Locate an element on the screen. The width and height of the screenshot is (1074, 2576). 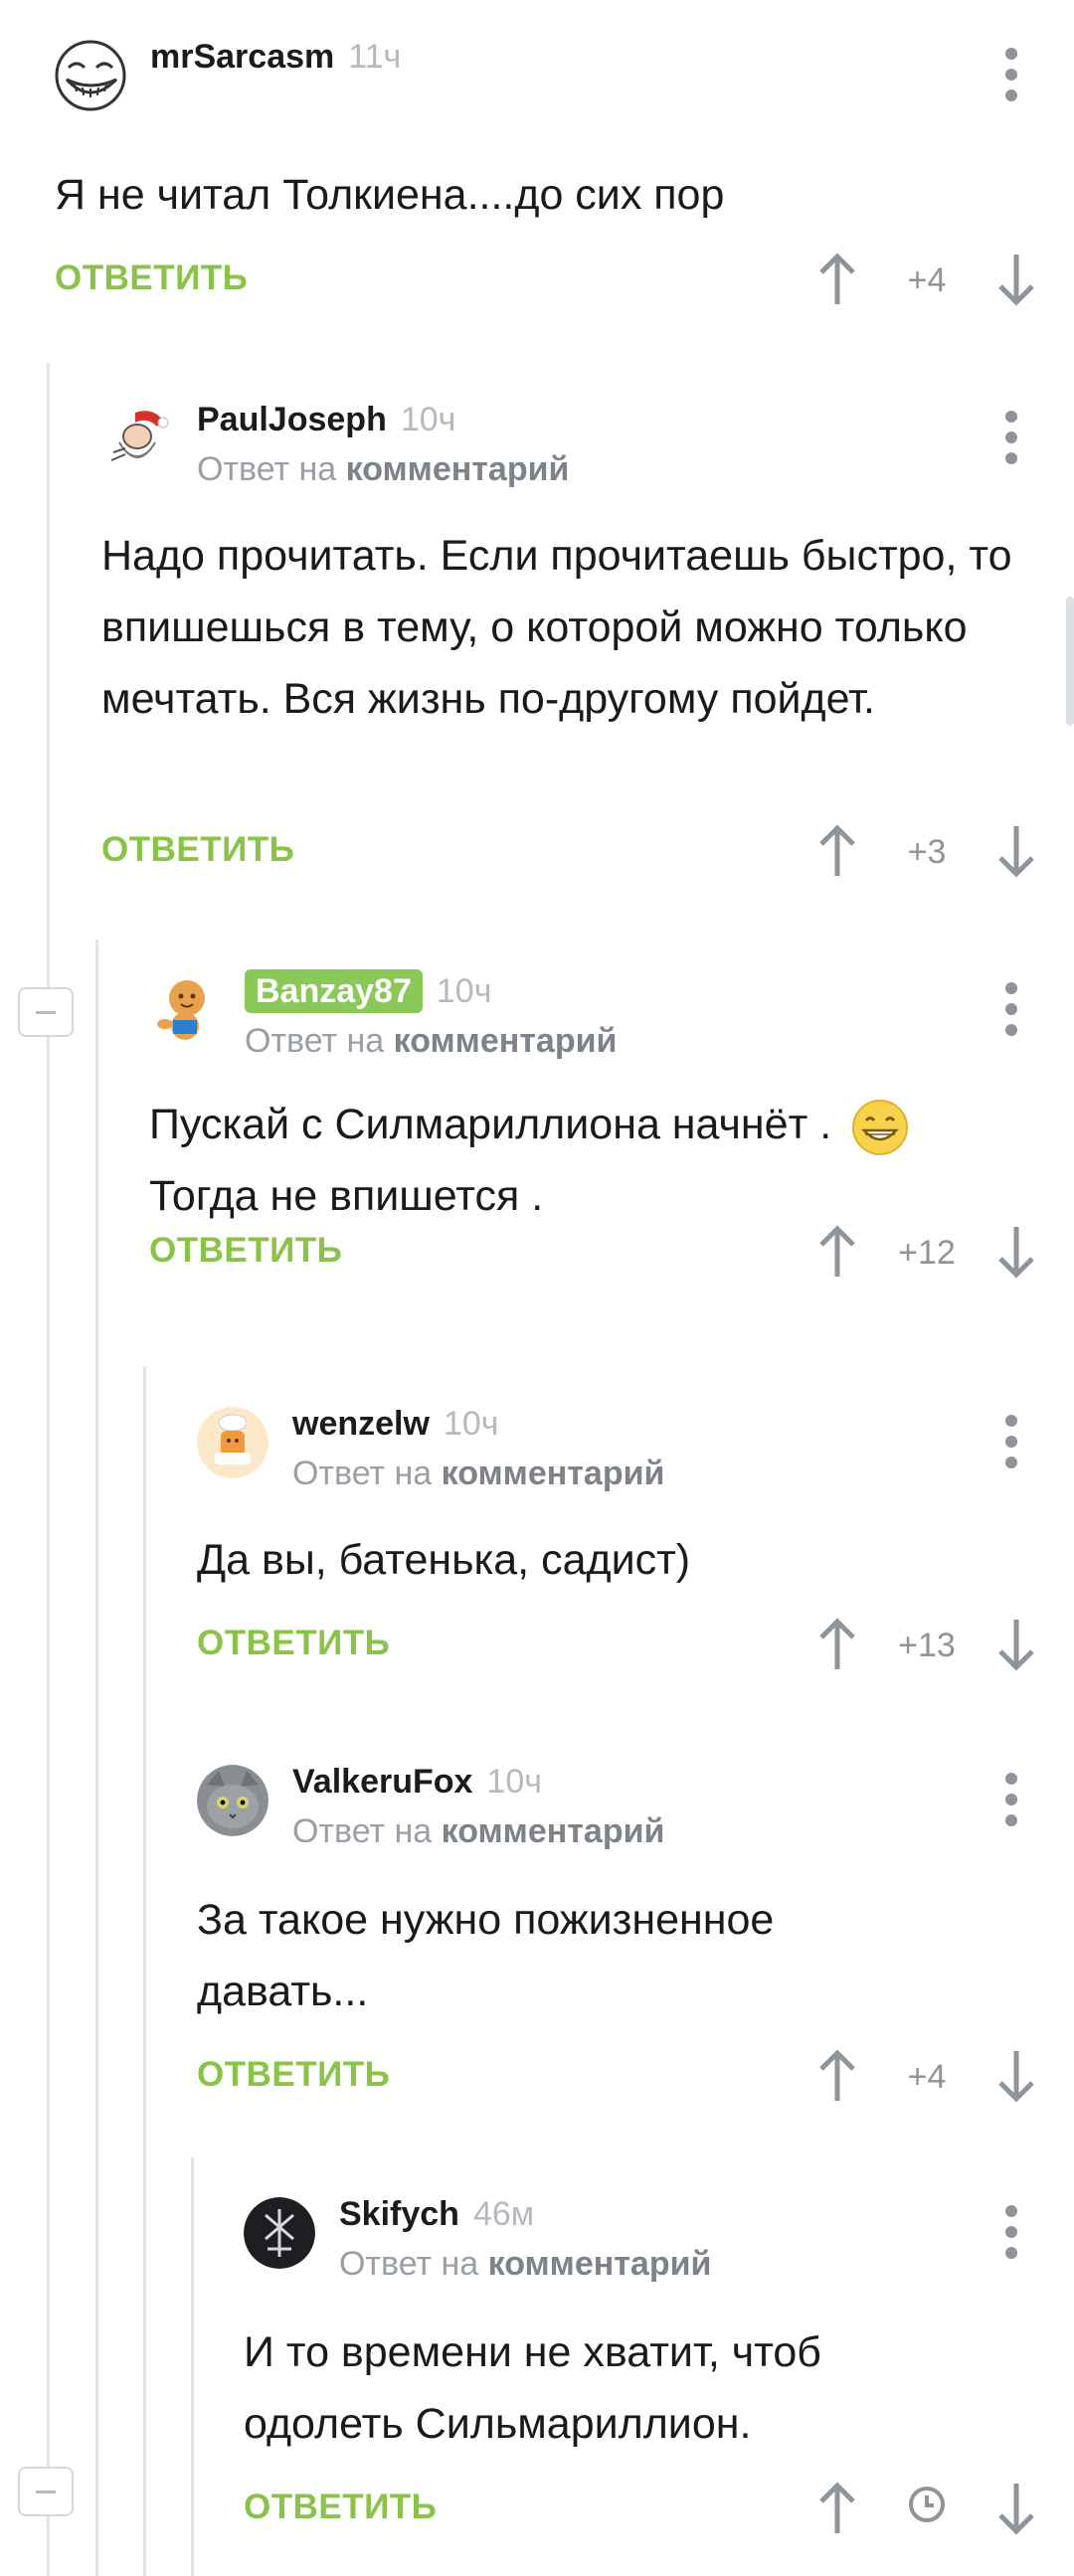
author-name: Banzay87 is located at coordinates (334, 991).